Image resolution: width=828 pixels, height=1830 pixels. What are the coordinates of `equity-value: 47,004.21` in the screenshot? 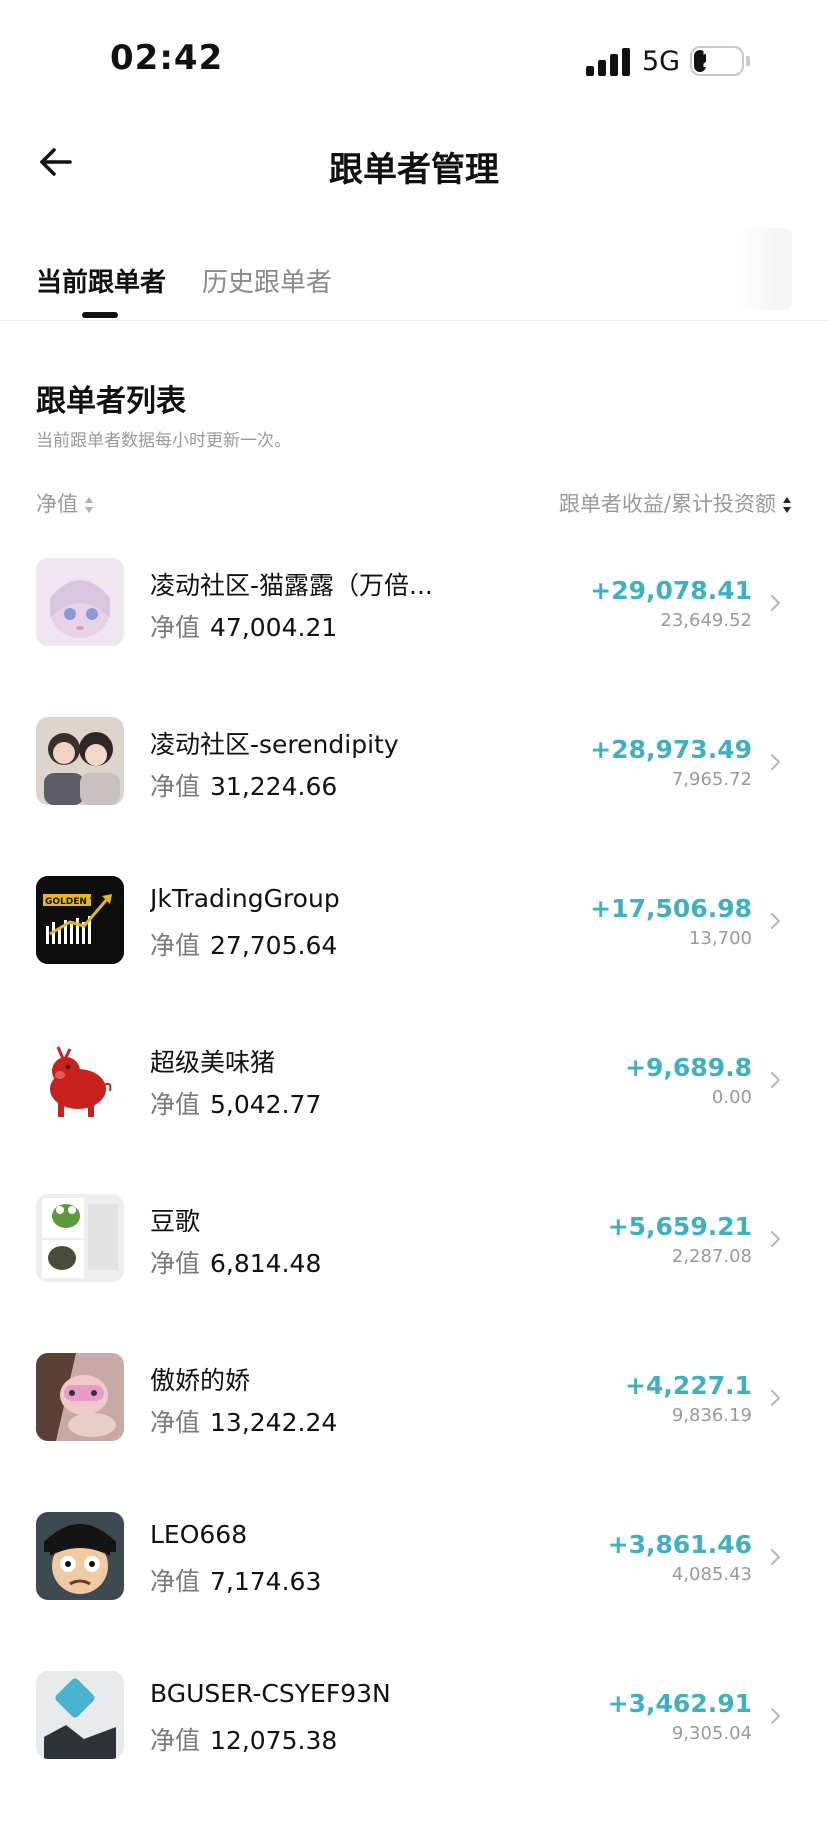 It's located at (274, 627).